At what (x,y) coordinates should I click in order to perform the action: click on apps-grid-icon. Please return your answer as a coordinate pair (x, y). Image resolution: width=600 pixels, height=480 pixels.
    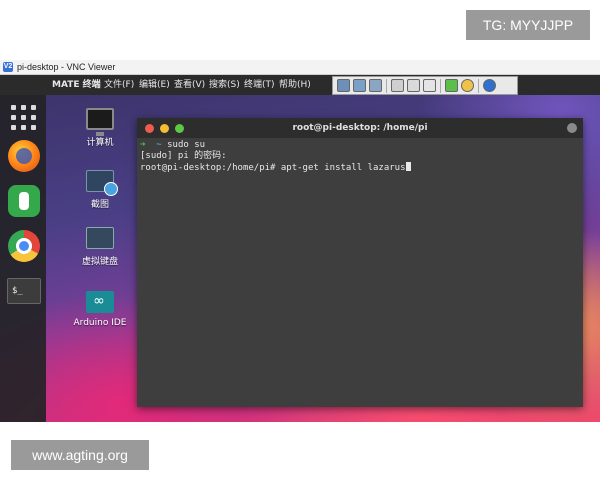
    Looking at the image, I should click on (24, 118).